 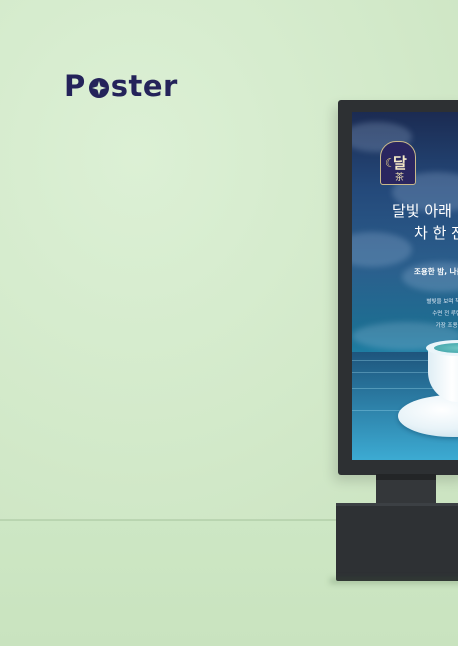 I want to click on headline-line-1: 달빛 아래, so click(x=422, y=211).